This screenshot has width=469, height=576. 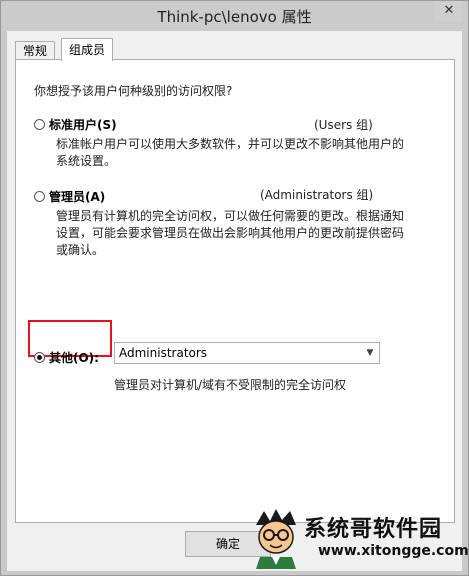 I want to click on administrator-option: 管理员(A), so click(x=69, y=196).